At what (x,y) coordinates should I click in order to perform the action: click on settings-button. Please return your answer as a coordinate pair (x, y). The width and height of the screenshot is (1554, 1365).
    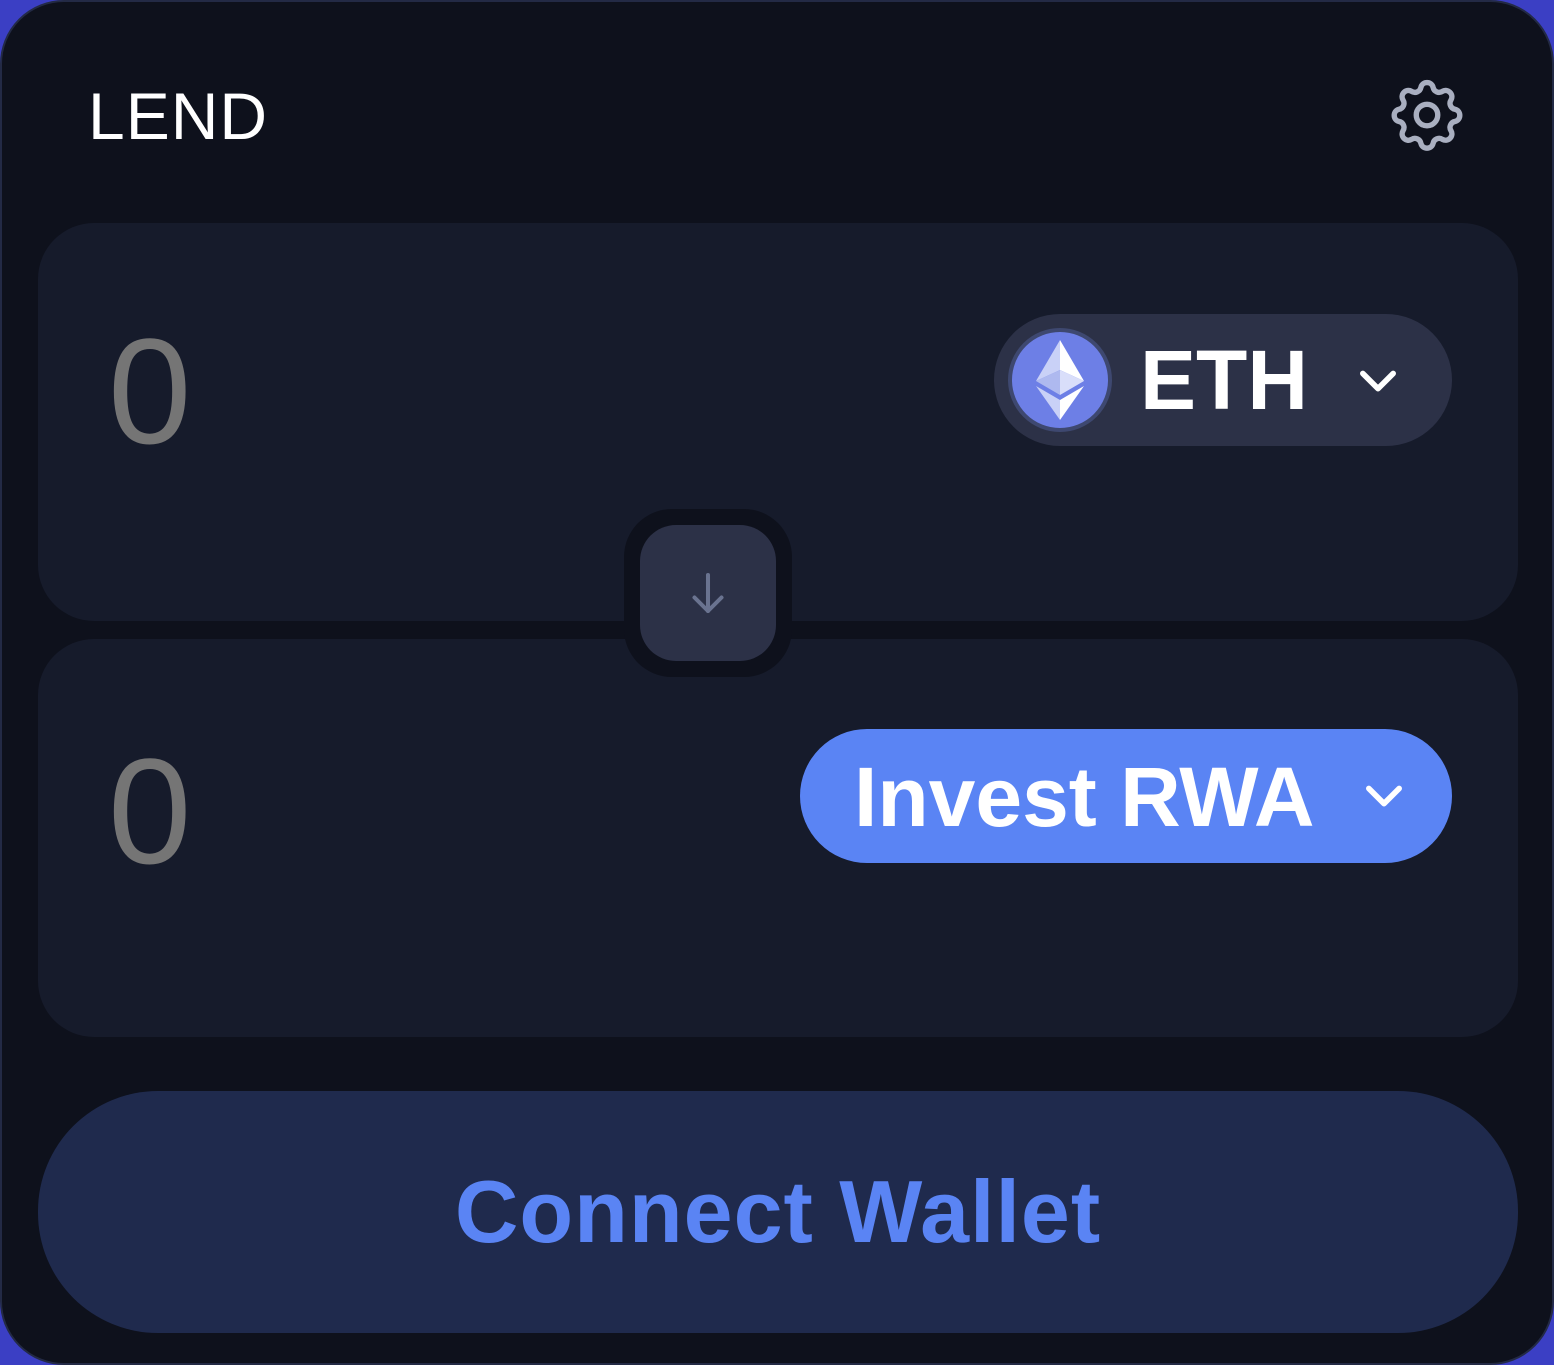
    Looking at the image, I should click on (1427, 115).